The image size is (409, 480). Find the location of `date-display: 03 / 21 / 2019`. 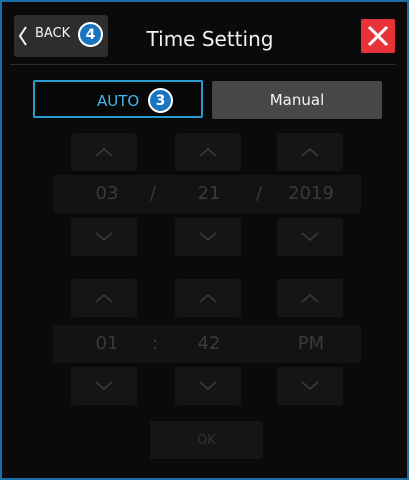

date-display: 03 / 21 / 2019 is located at coordinates (207, 194).